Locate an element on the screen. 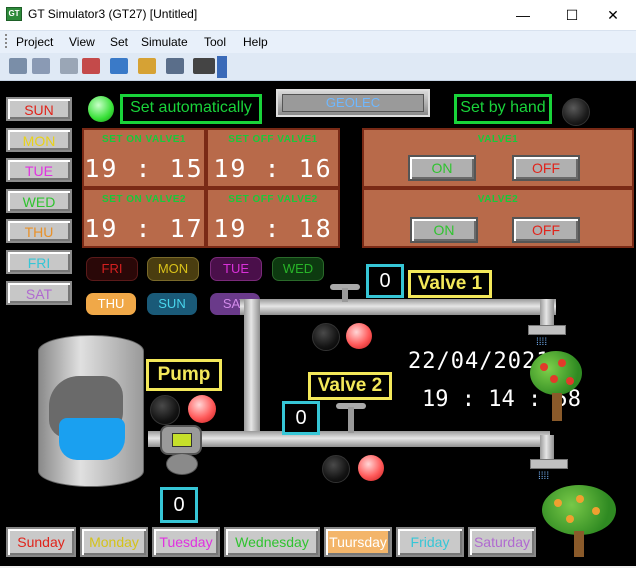  set-on-valve2-panel: SET ON VALVE2 19 : 17 is located at coordinates (144, 218).